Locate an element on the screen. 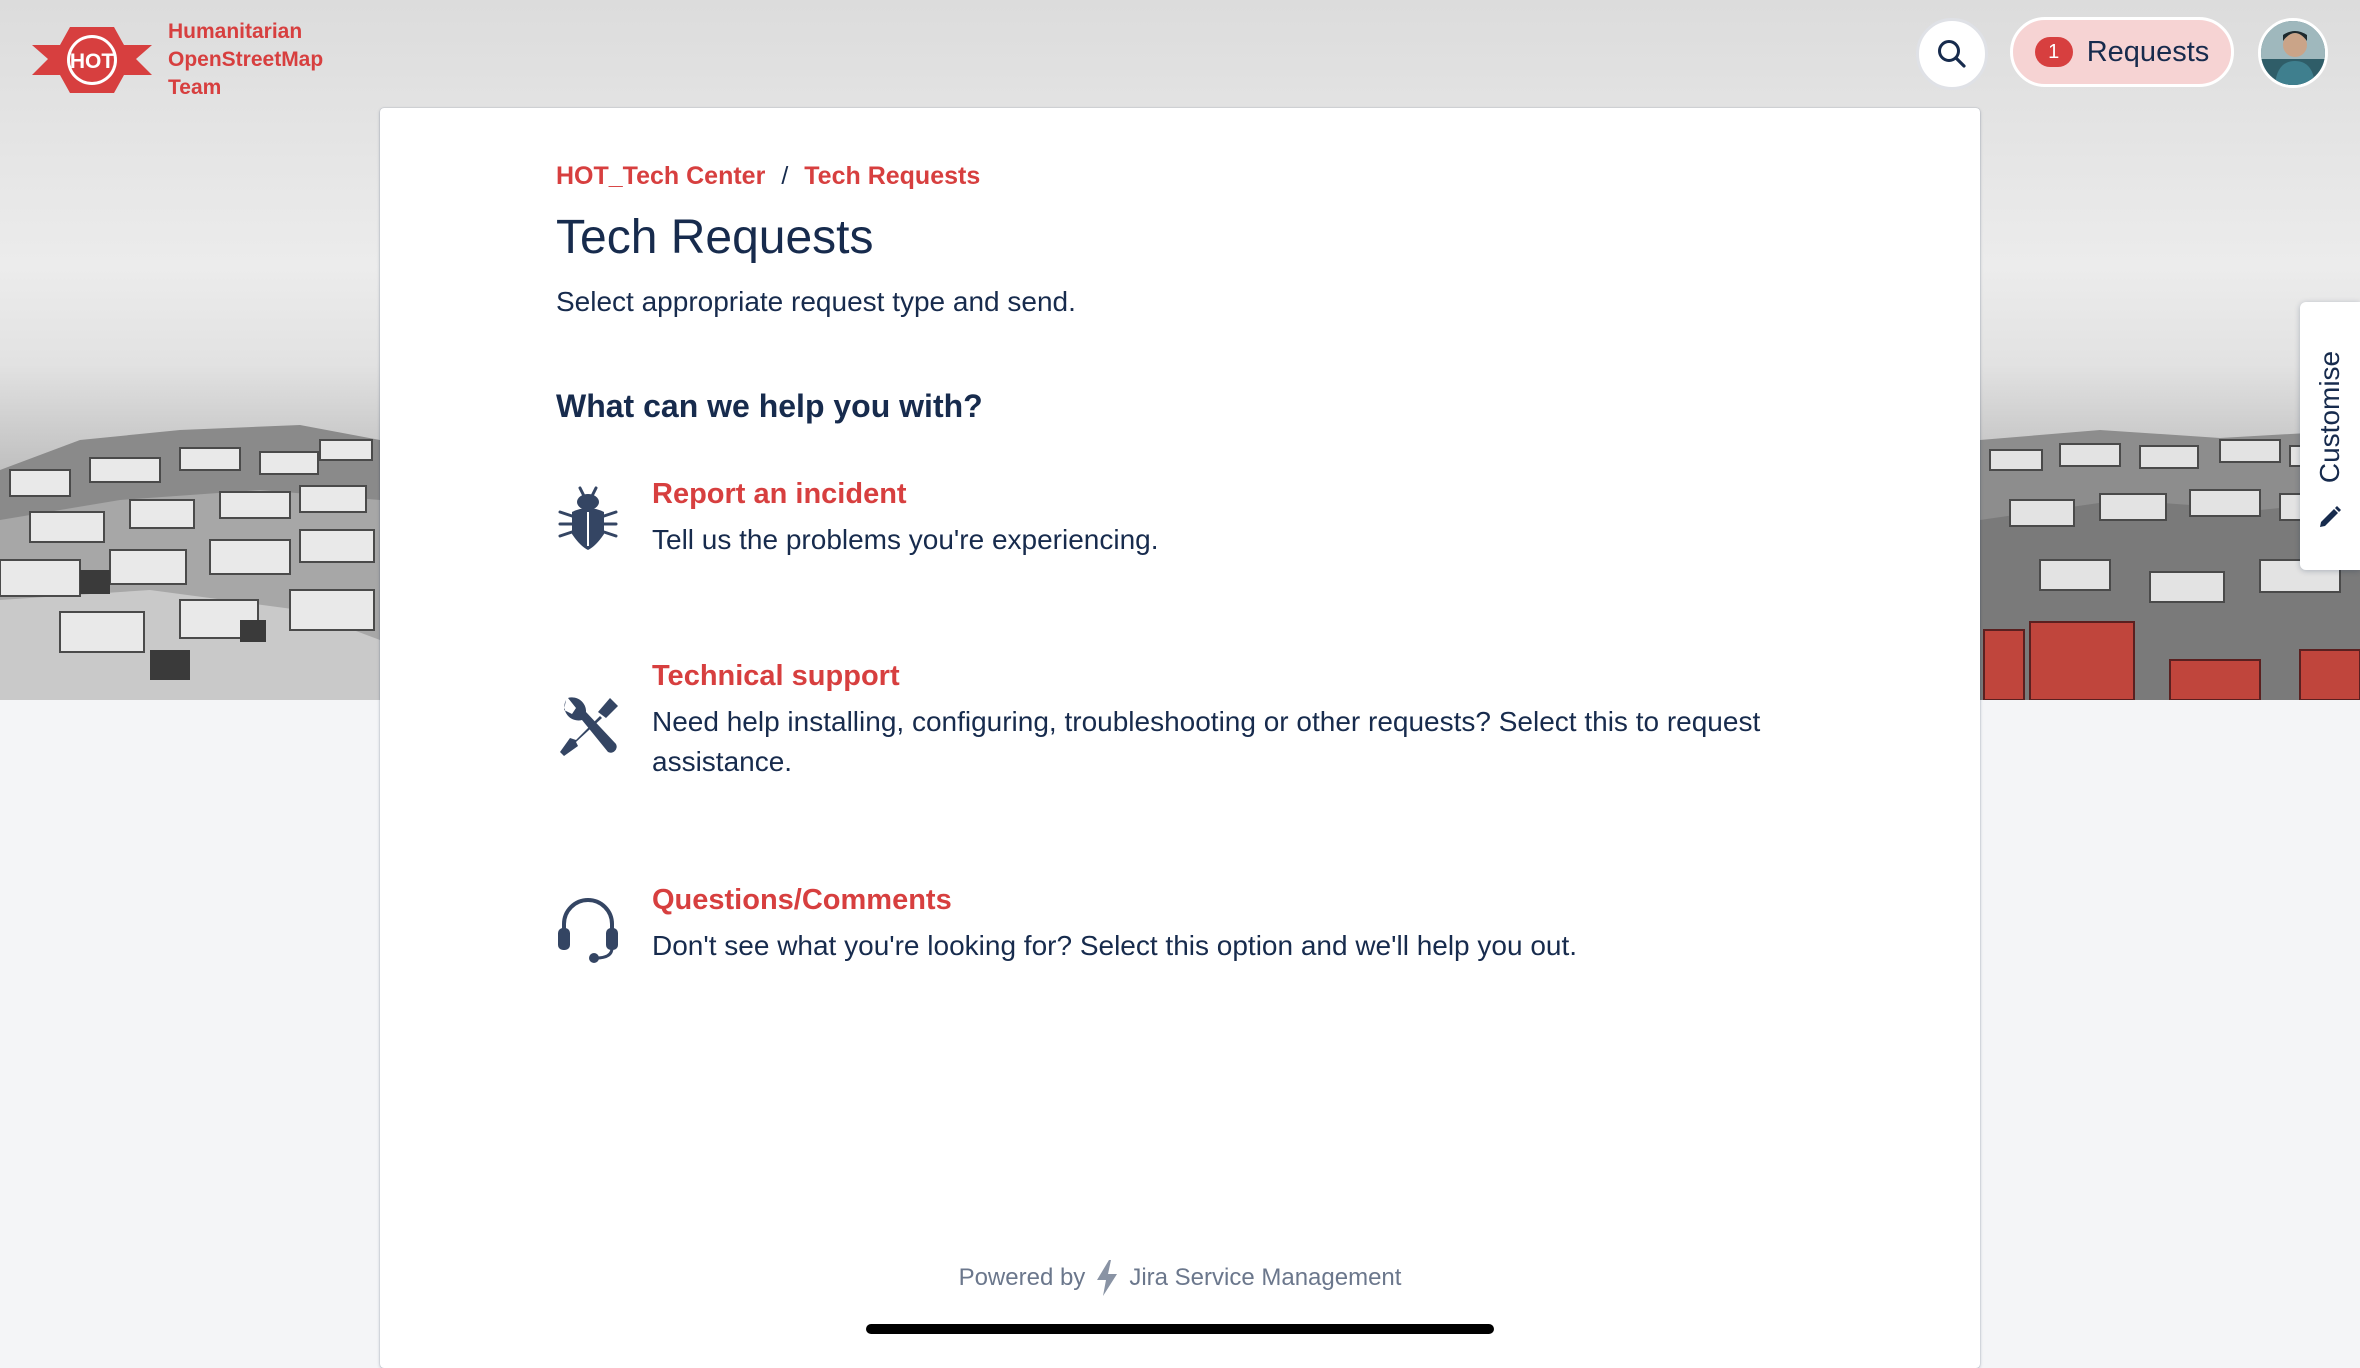  request-type-title: Report an incident is located at coordinates (779, 494).